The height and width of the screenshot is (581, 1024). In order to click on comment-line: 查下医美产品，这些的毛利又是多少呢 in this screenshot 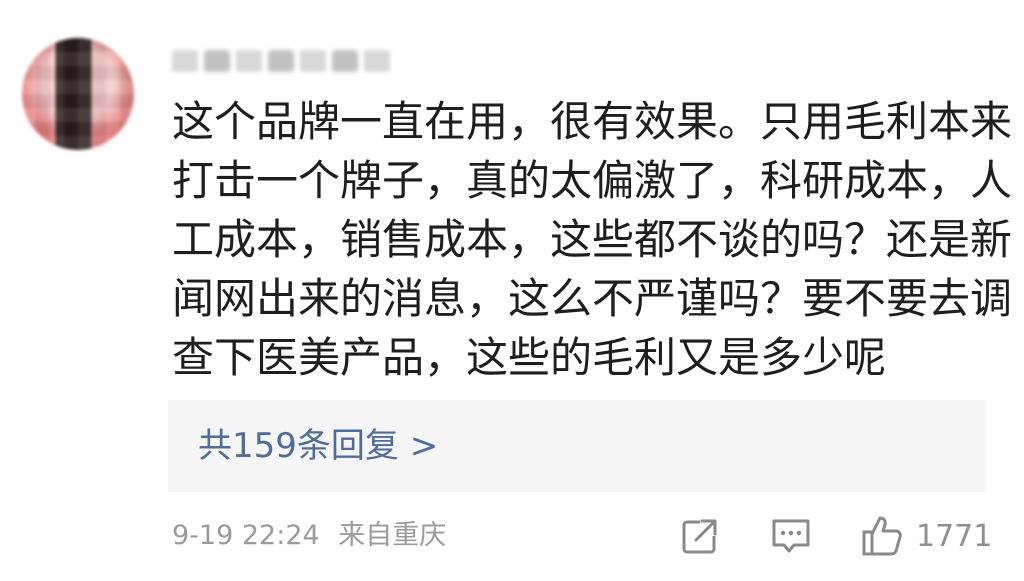, I will do `click(529, 357)`.